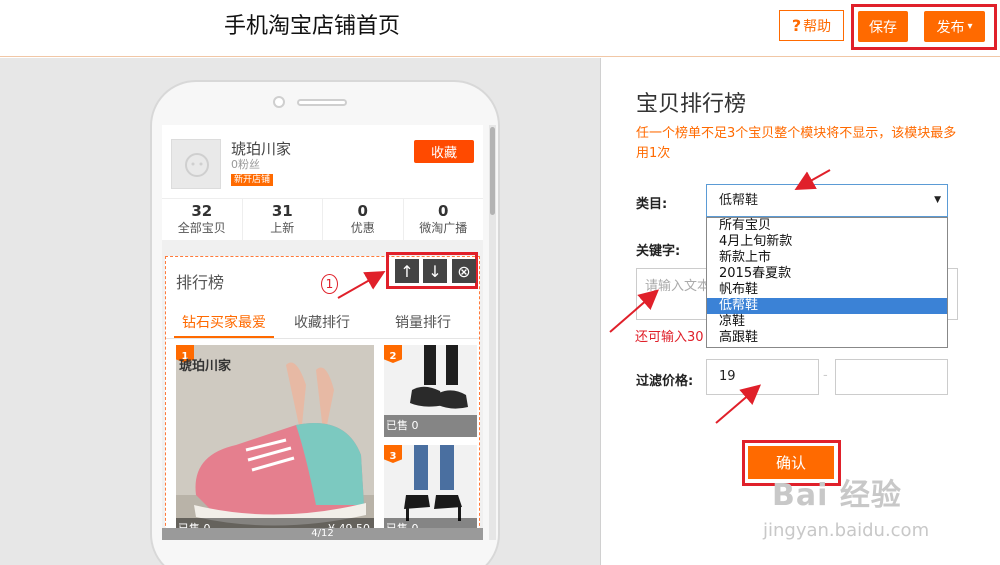  I want to click on dropdown-option-selected: 低帮鞋, so click(827, 306).